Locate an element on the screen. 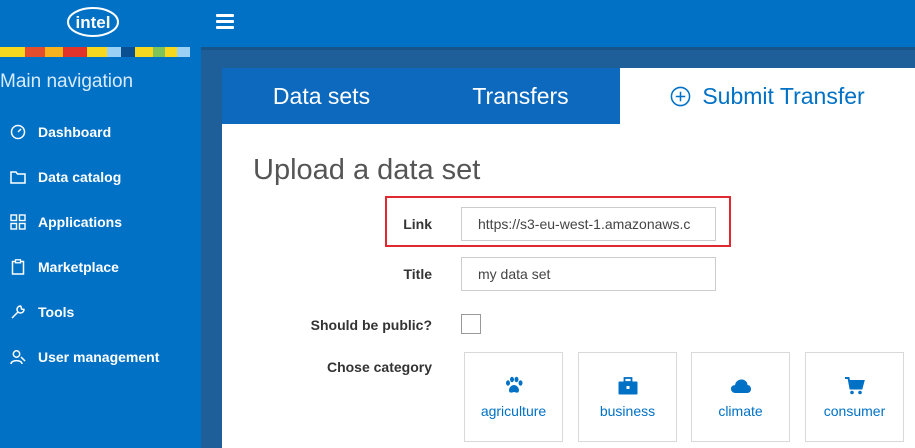 This screenshot has width=915, height=448. title-label: Title is located at coordinates (417, 274).